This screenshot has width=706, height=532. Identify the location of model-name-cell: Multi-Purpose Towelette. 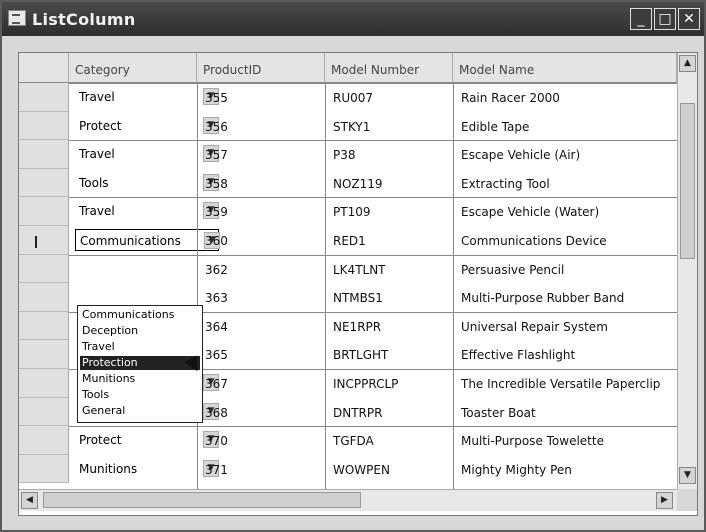
(567, 441).